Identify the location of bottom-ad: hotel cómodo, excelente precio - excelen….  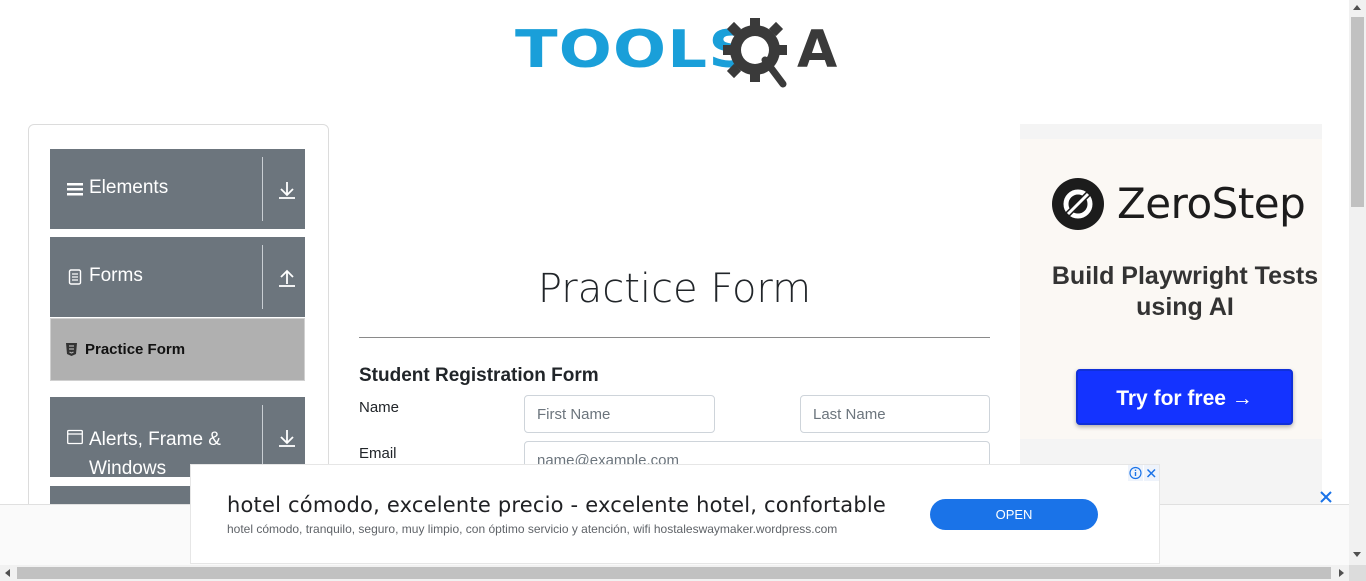
(675, 514).